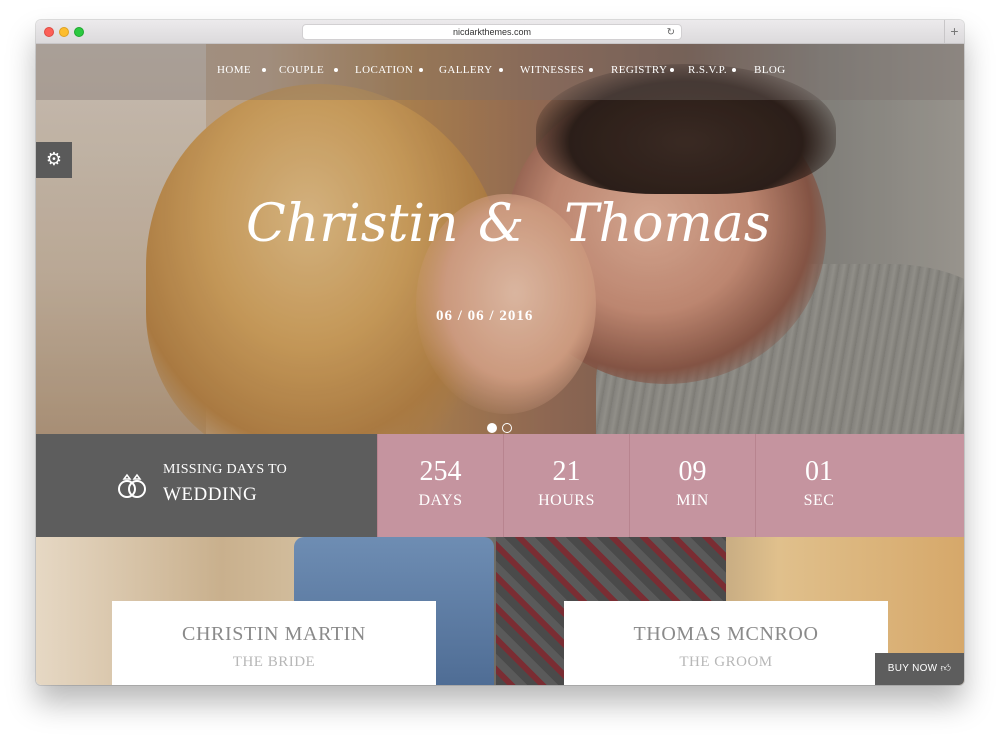 The width and height of the screenshot is (1000, 737). Describe the element at coordinates (566, 471) in the screenshot. I see `hours-value: 21` at that location.